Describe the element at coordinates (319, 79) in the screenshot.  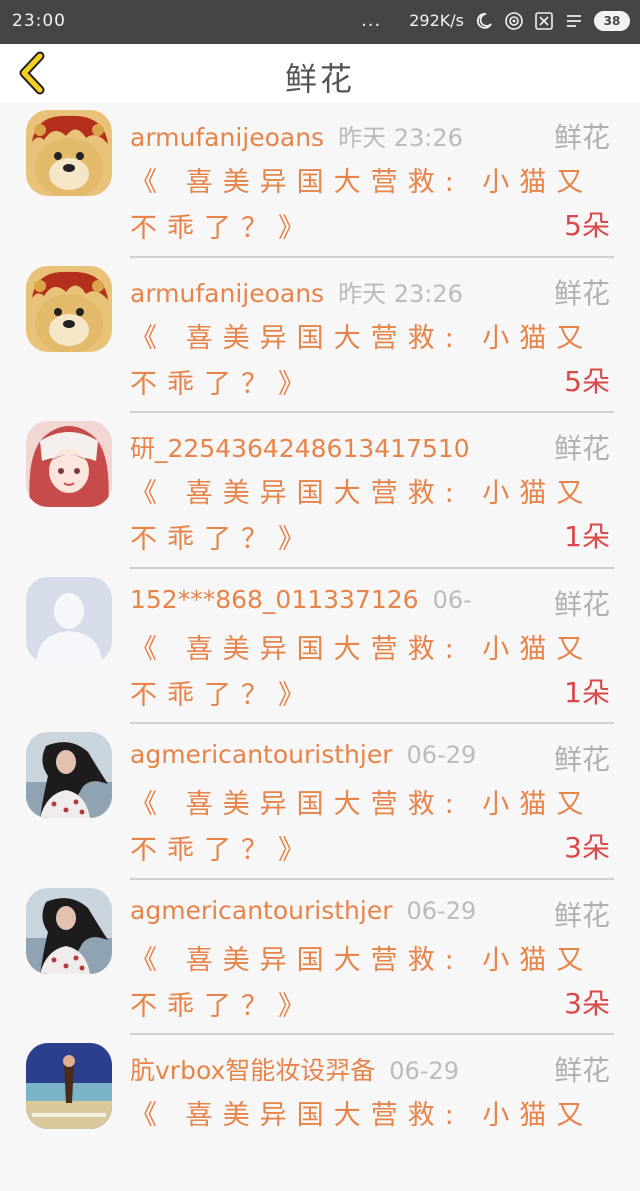
I see `page-title: 鲜花` at that location.